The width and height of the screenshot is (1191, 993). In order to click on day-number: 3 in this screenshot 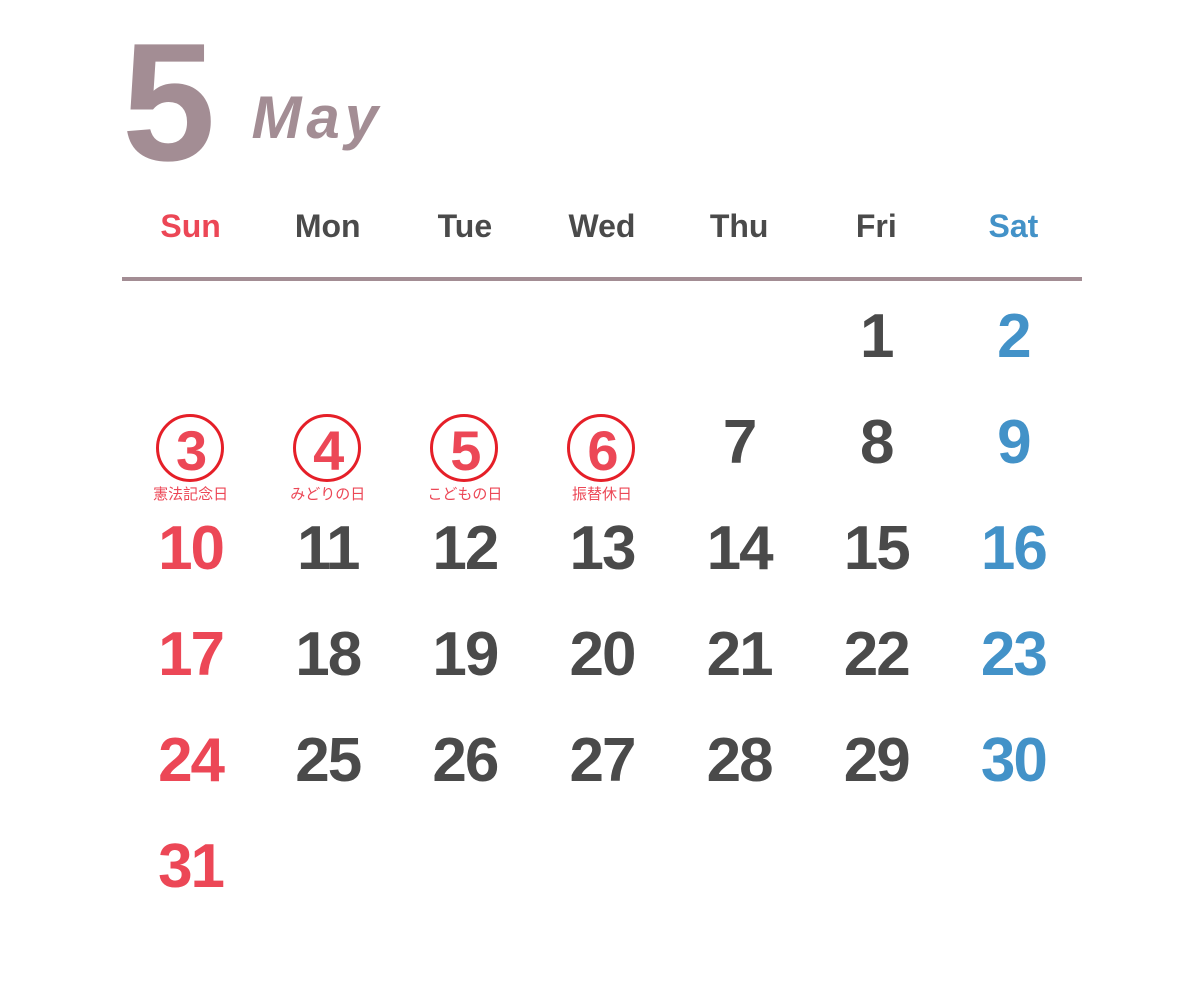, I will do `click(191, 450)`.